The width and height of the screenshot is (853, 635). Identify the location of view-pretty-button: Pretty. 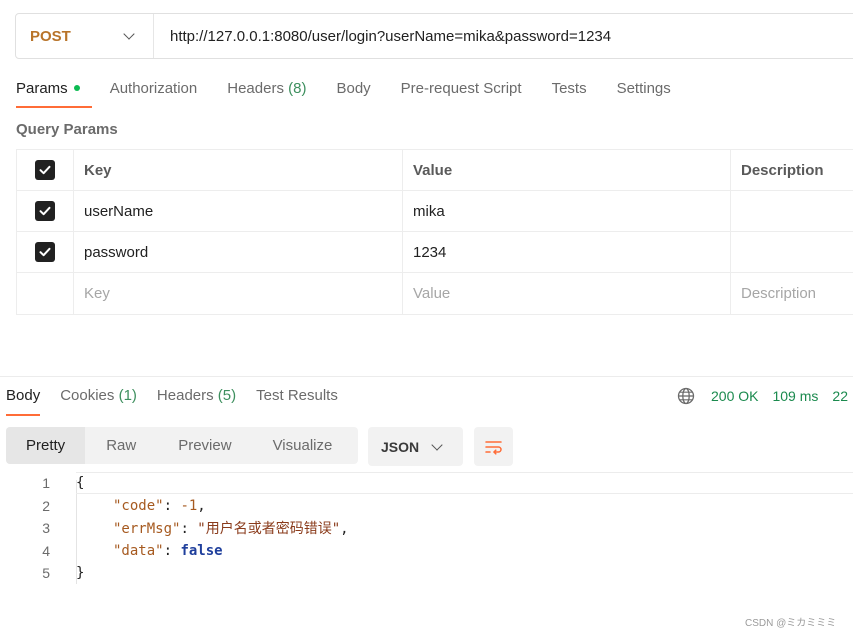
(46, 445).